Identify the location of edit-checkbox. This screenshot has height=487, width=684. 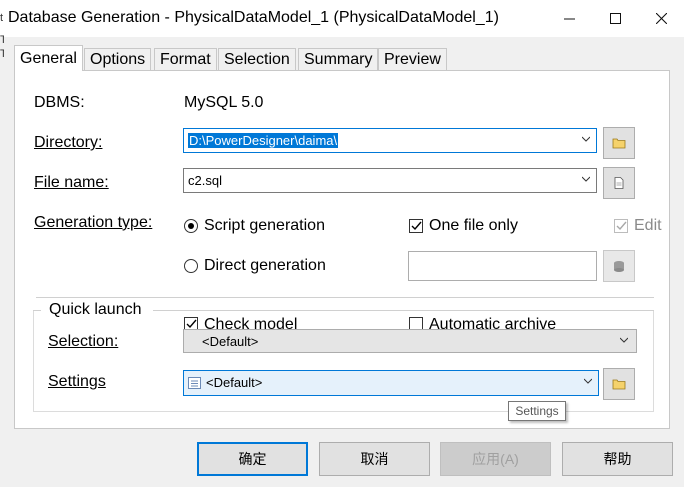
(621, 226).